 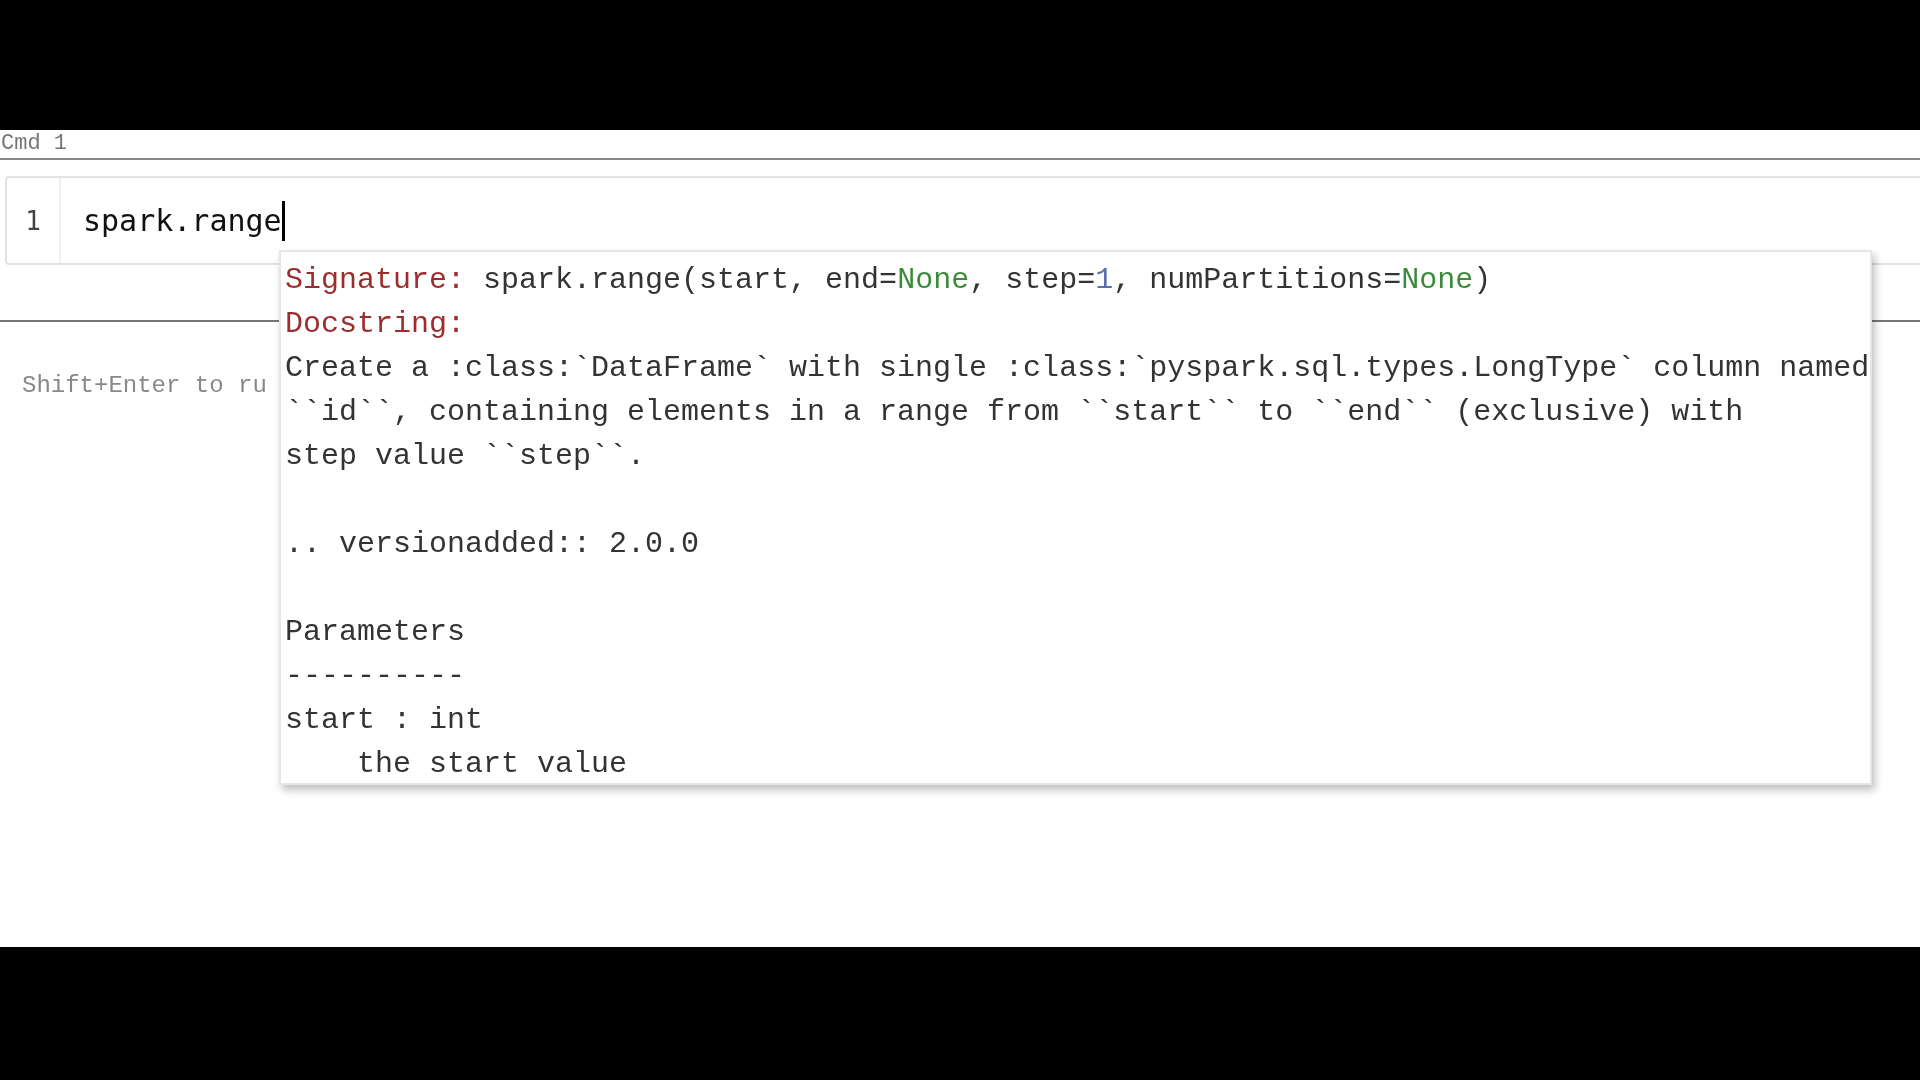 I want to click on docstring-label: Docstring:, so click(x=376, y=324).